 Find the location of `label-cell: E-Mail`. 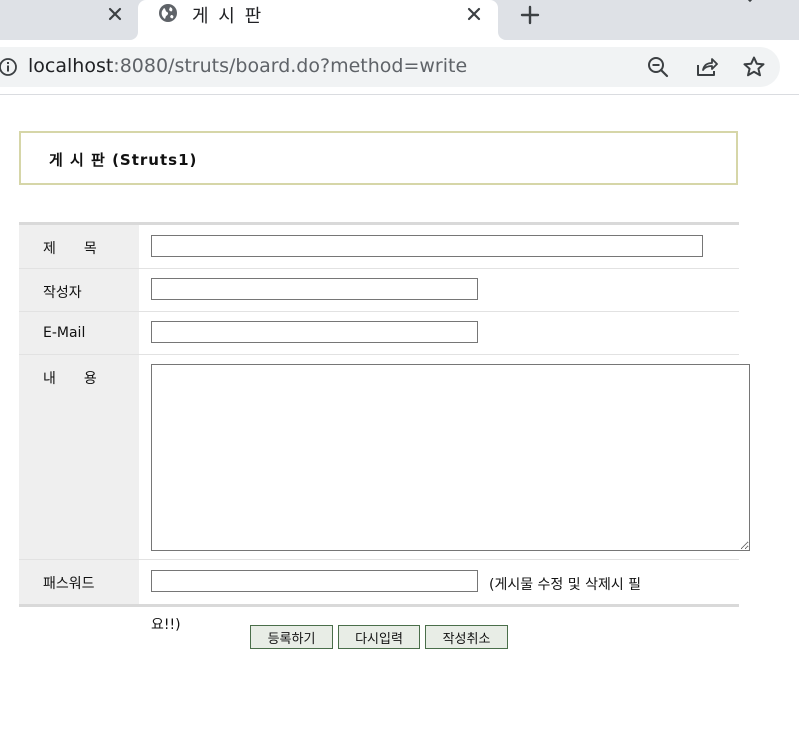

label-cell: E-Mail is located at coordinates (79, 333).